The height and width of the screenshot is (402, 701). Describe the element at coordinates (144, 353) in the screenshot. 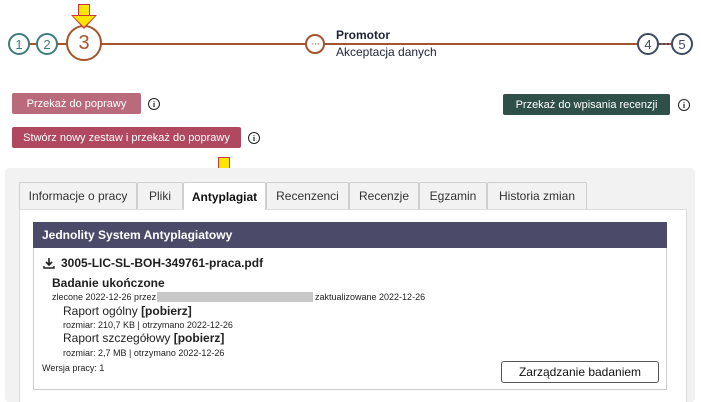

I see `detailed-report-meta: rozmiar: 2,7 MB | otrzymano 2022-12-26` at that location.